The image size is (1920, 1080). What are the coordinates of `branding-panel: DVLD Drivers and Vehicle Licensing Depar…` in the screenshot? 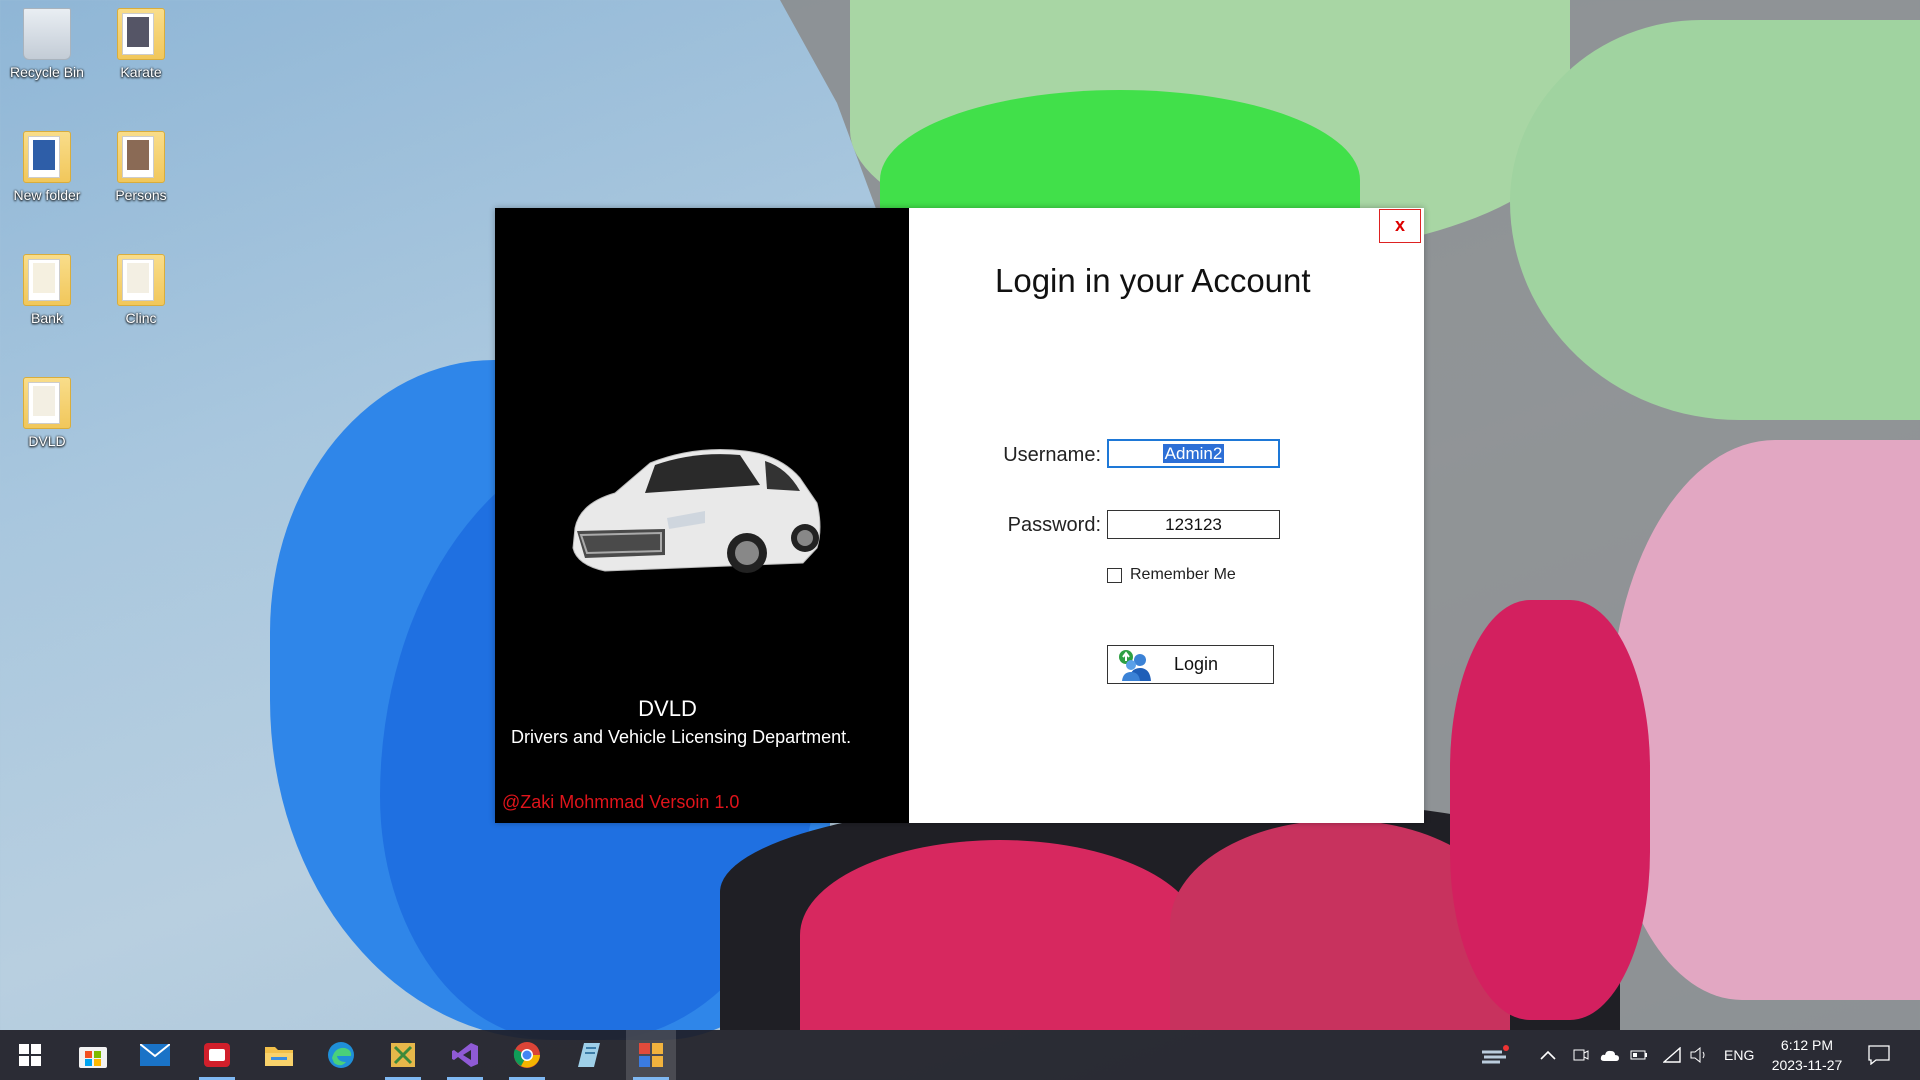 It's located at (702, 515).